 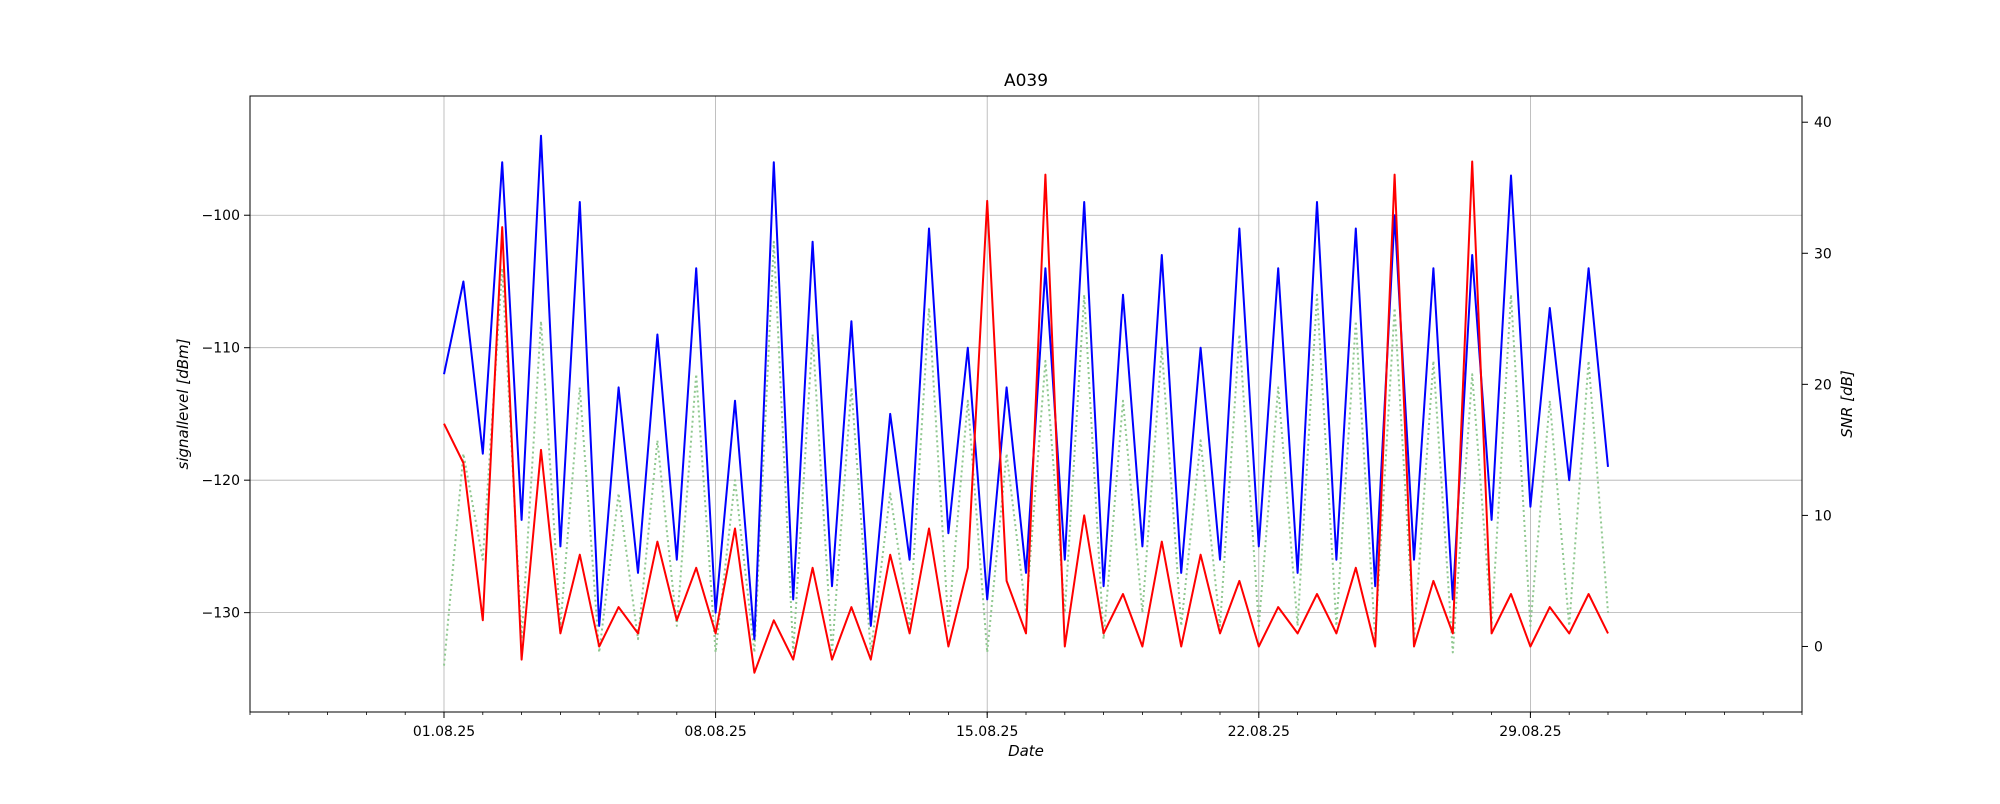 I want to click on x-tick-label: 29.08.25, so click(x=1530, y=732).